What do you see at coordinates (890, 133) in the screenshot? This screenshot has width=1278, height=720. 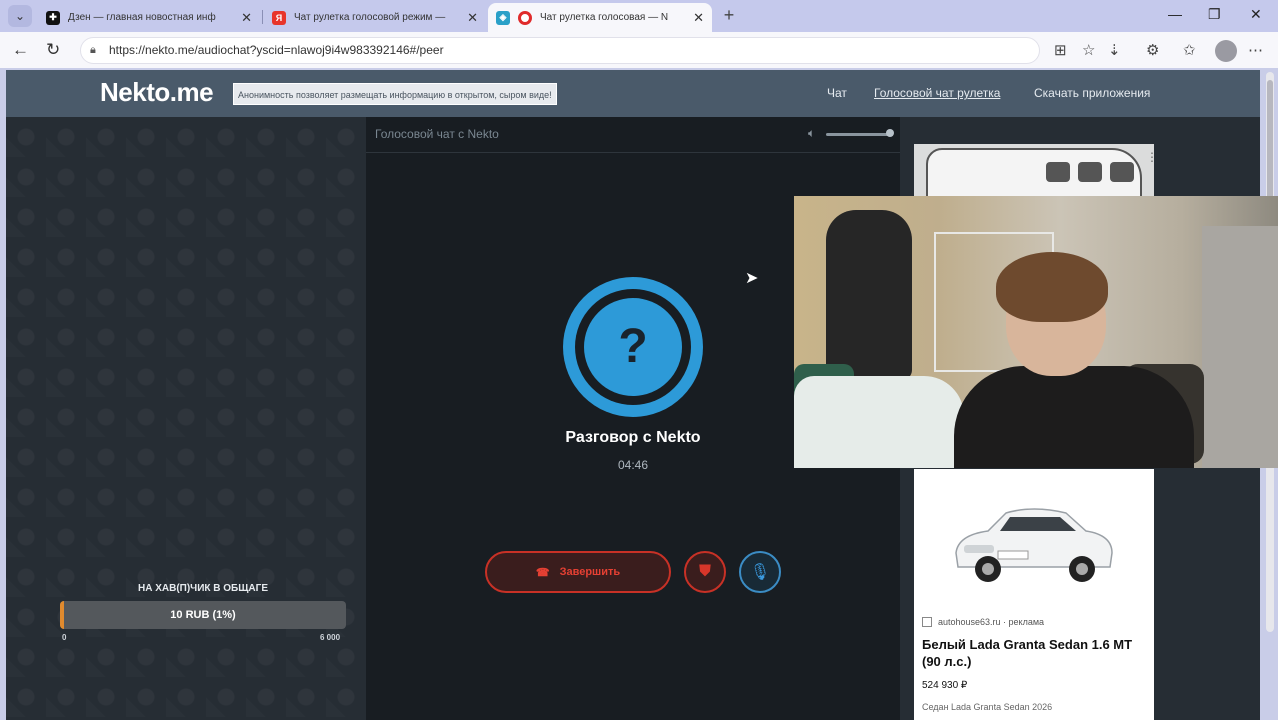 I see `volume-slider-handle` at bounding box center [890, 133].